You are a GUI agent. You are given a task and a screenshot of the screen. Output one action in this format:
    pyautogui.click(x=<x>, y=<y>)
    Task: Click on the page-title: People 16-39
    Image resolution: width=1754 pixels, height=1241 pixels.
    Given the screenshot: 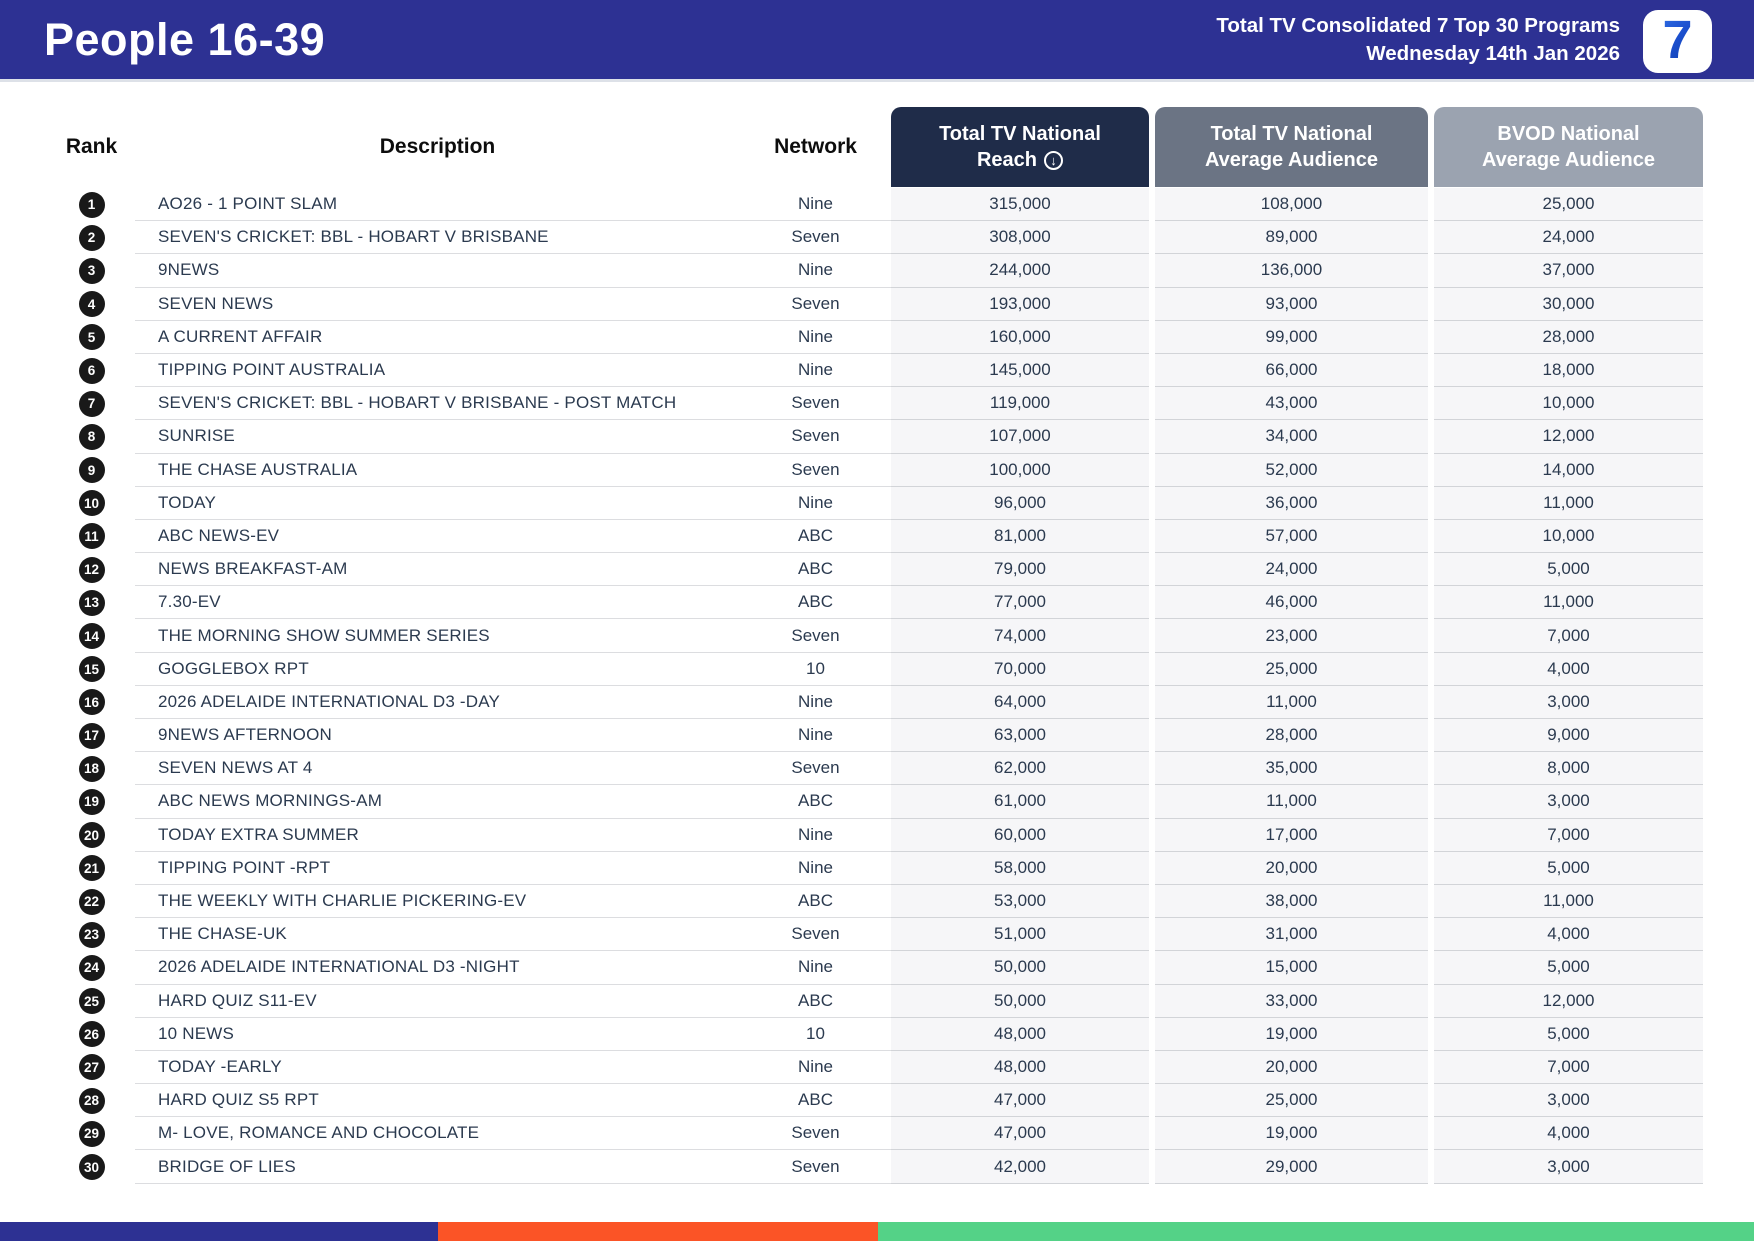 What is the action you would take?
    pyautogui.click(x=185, y=39)
    